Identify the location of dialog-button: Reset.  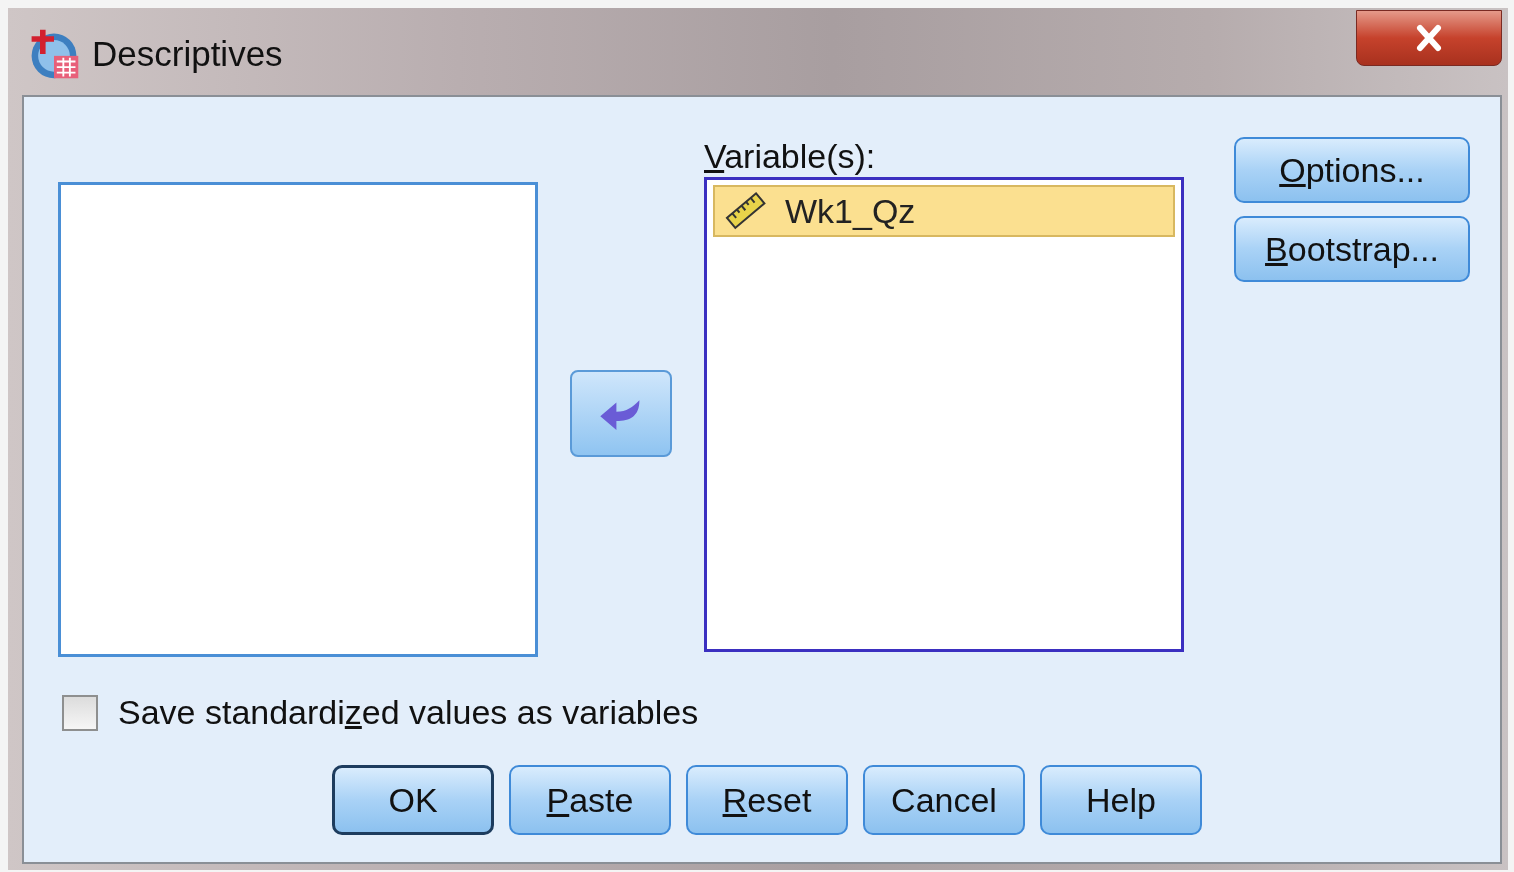
(767, 800).